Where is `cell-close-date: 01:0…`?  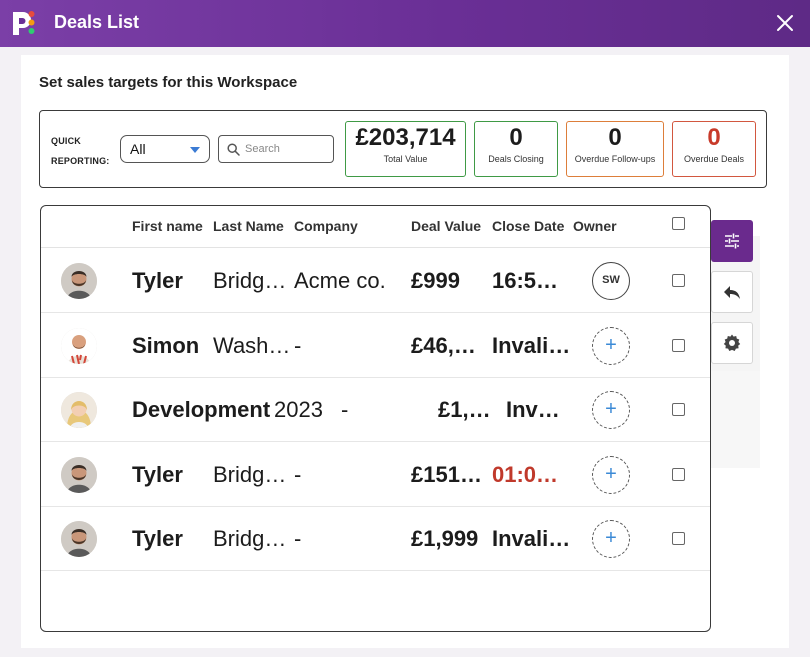 cell-close-date: 01:0… is located at coordinates (525, 474).